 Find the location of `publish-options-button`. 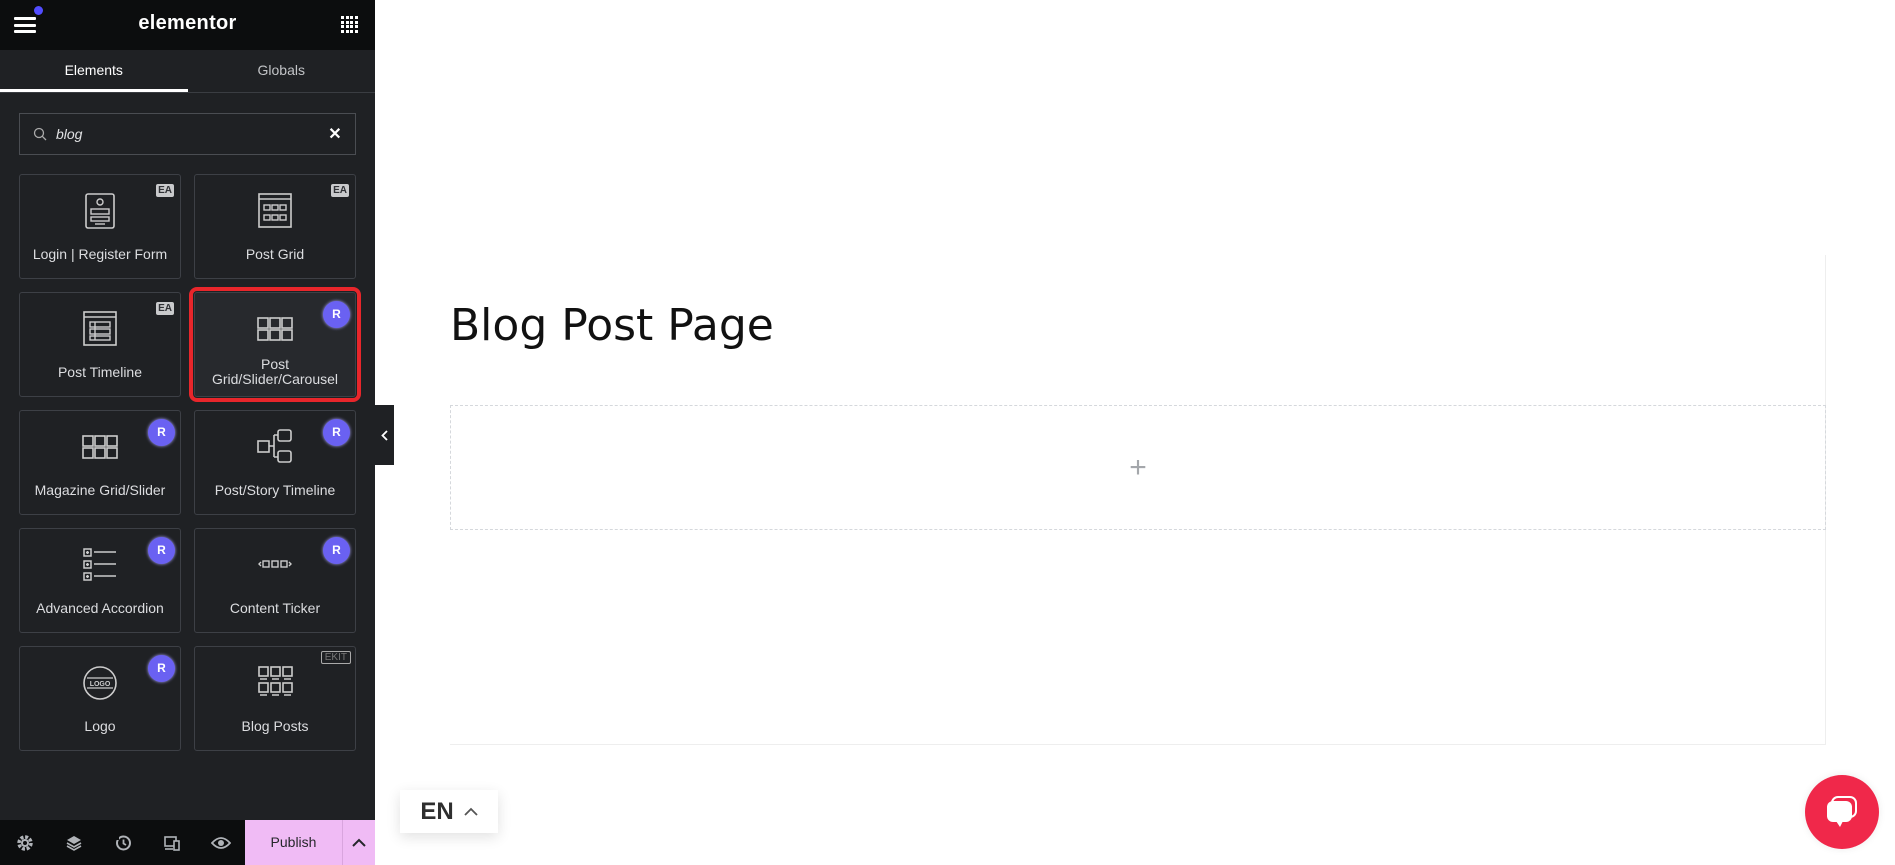

publish-options-button is located at coordinates (358, 842).